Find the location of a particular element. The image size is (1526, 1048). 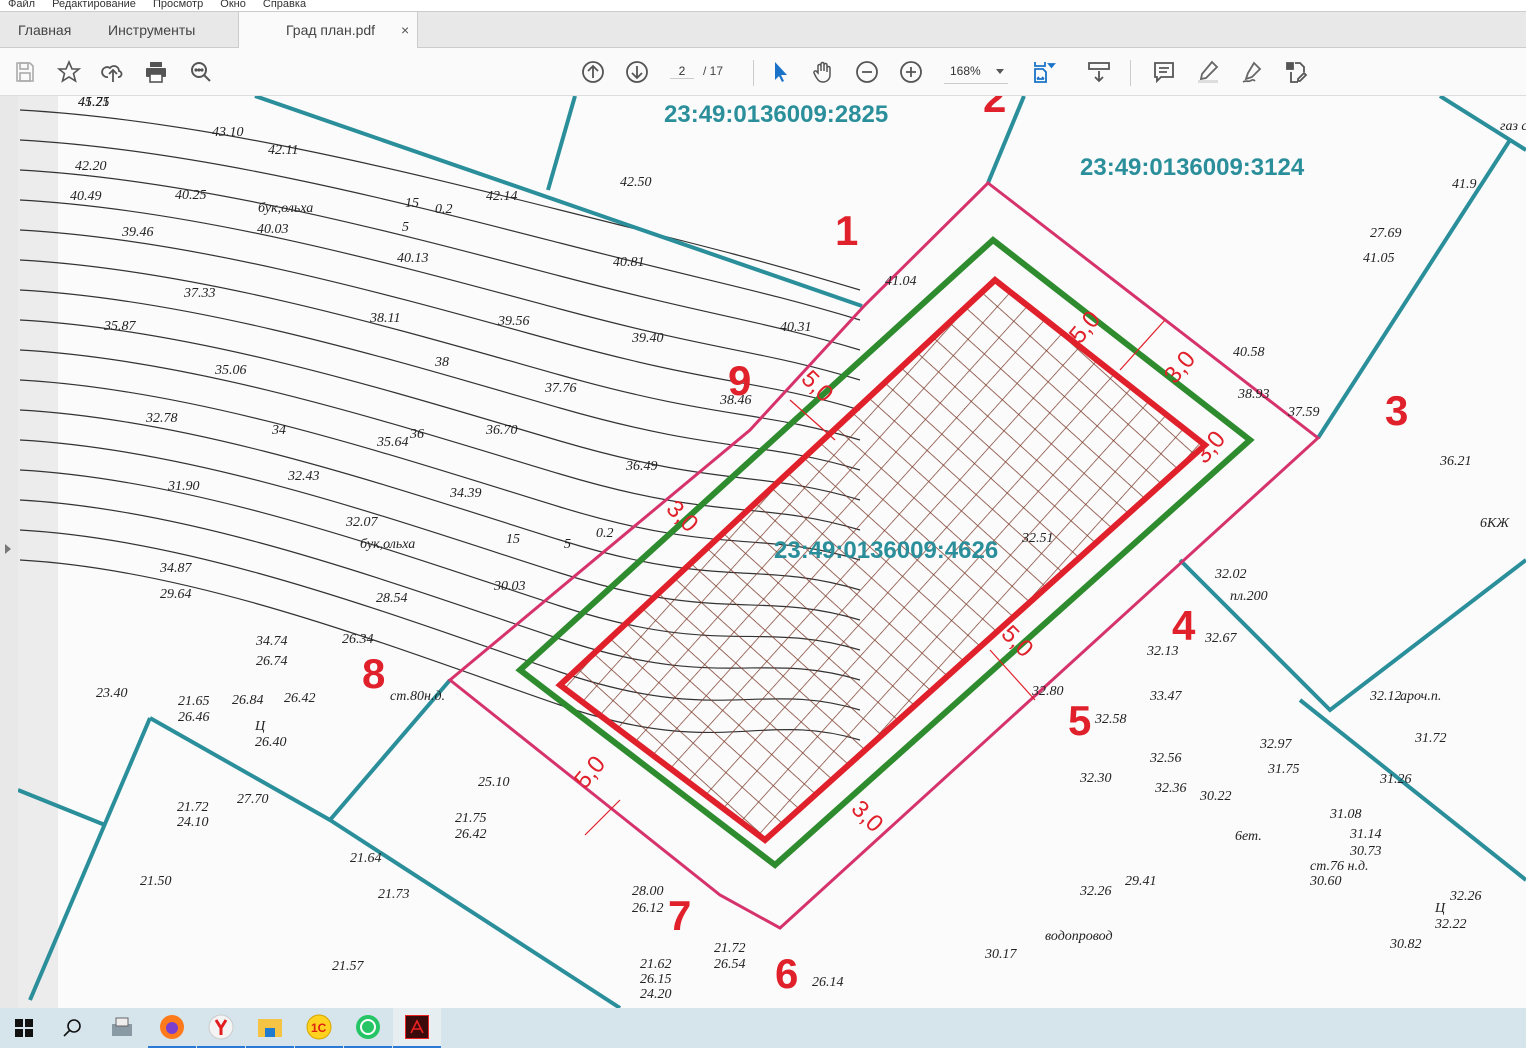

map-annotation: 39.56 is located at coordinates (513, 321).